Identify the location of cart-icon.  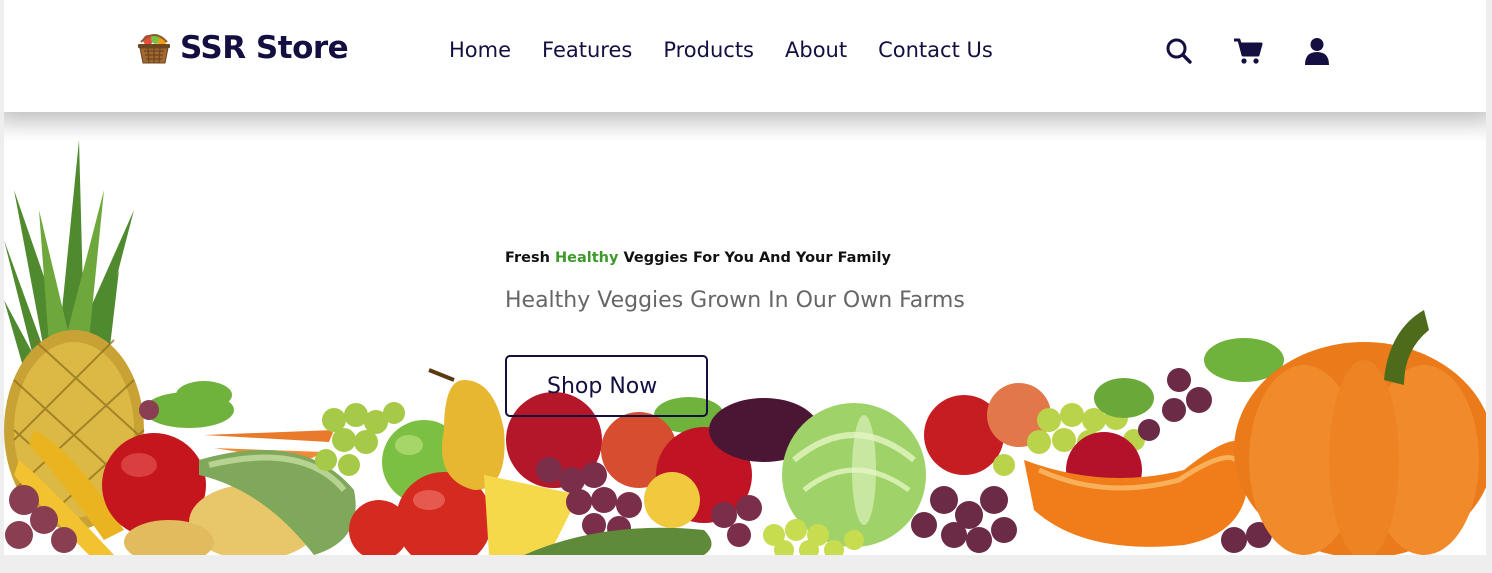
(1248, 51).